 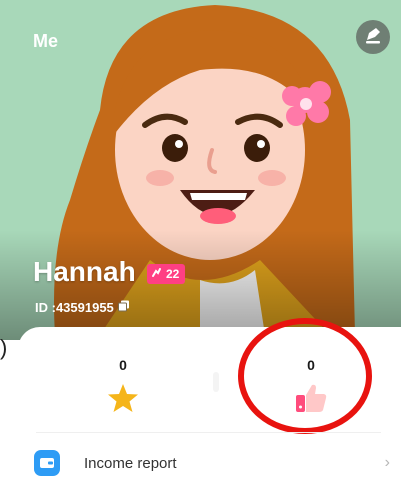 I want to click on level-icon, so click(x=156, y=274).